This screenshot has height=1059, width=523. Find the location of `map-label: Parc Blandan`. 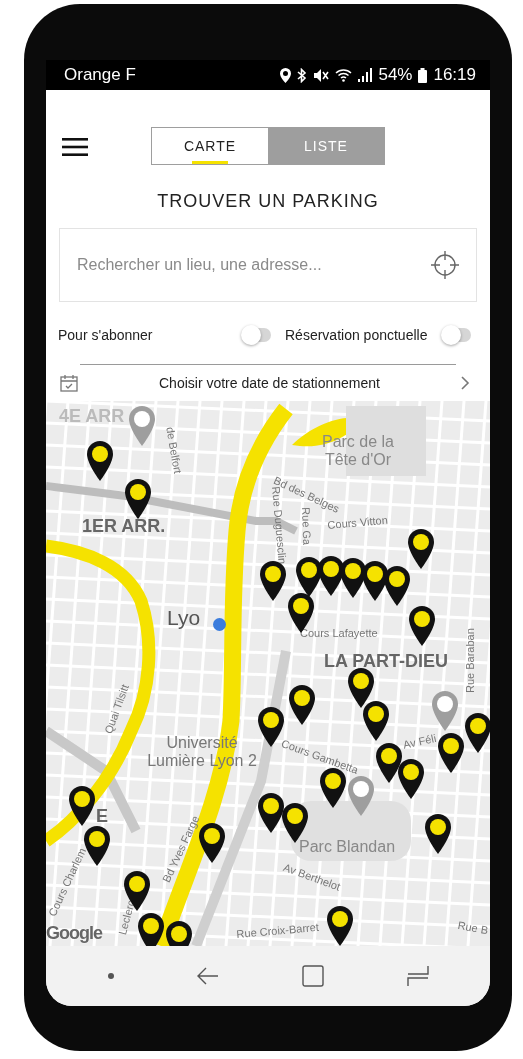

map-label: Parc Blandan is located at coordinates (347, 847).